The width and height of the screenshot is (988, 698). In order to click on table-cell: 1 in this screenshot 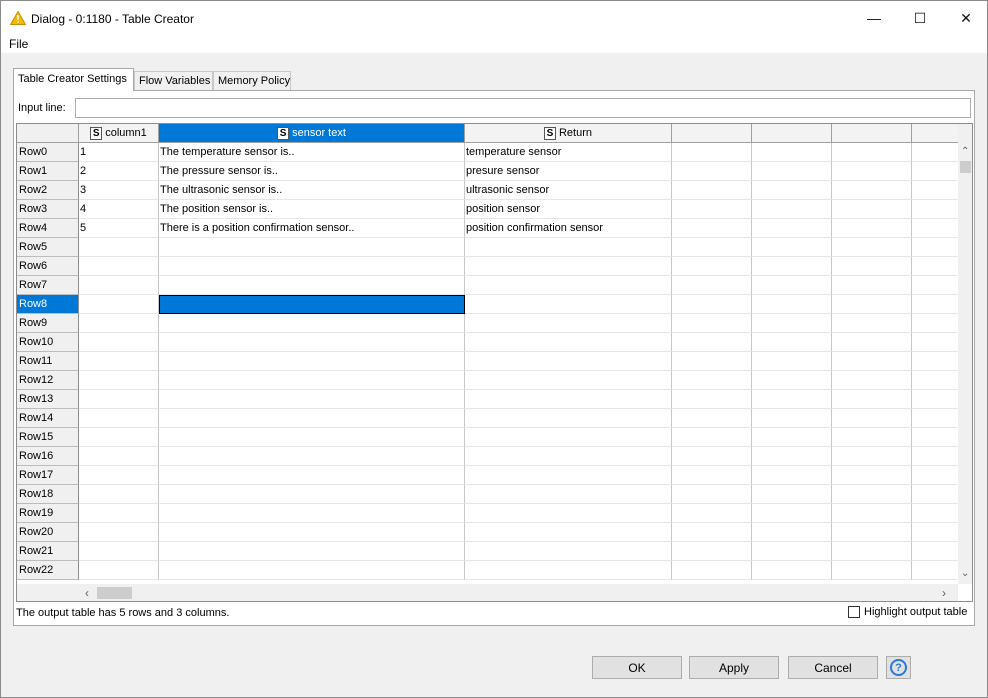, I will do `click(119, 152)`.